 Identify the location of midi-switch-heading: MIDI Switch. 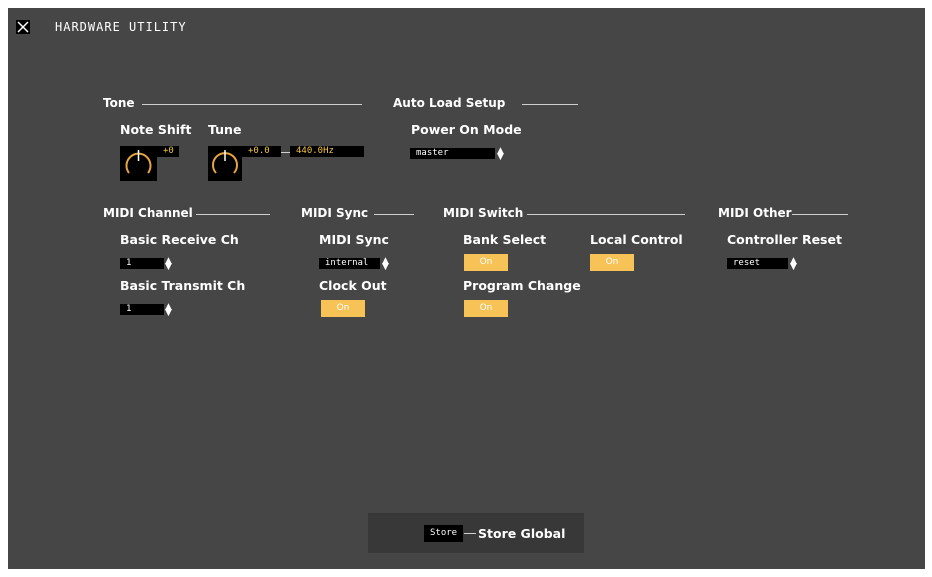
(483, 213).